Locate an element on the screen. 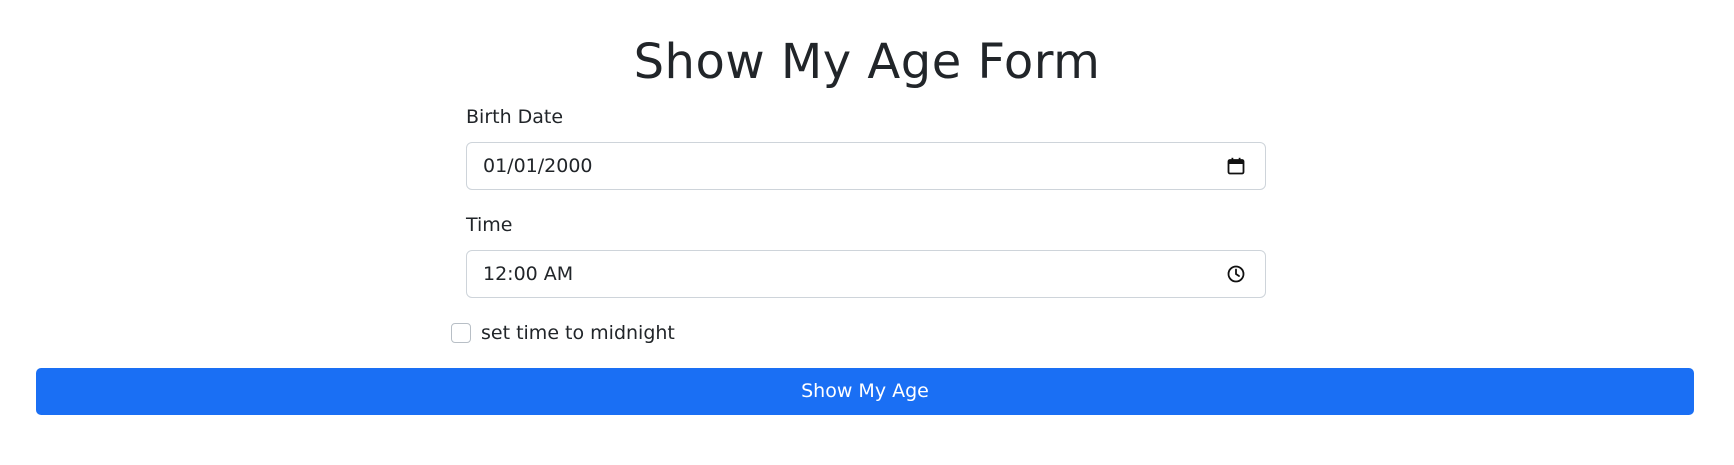  birth-date-input: 01/01/2000 is located at coordinates (866, 166).